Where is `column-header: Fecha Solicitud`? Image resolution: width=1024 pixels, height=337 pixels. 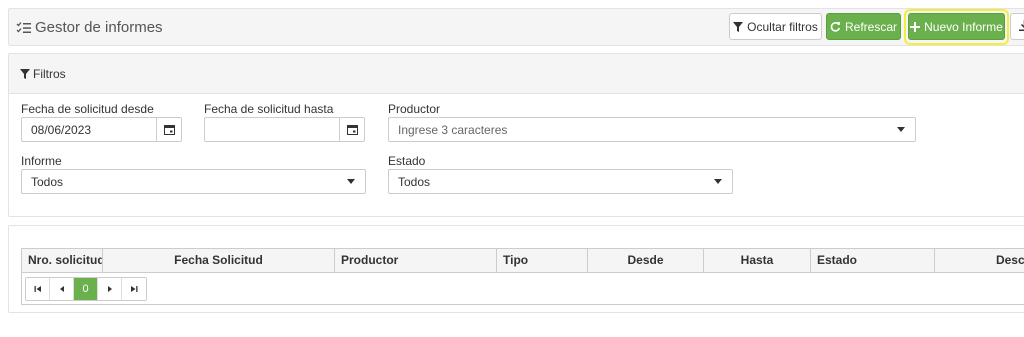 column-header: Fecha Solicitud is located at coordinates (219, 260).